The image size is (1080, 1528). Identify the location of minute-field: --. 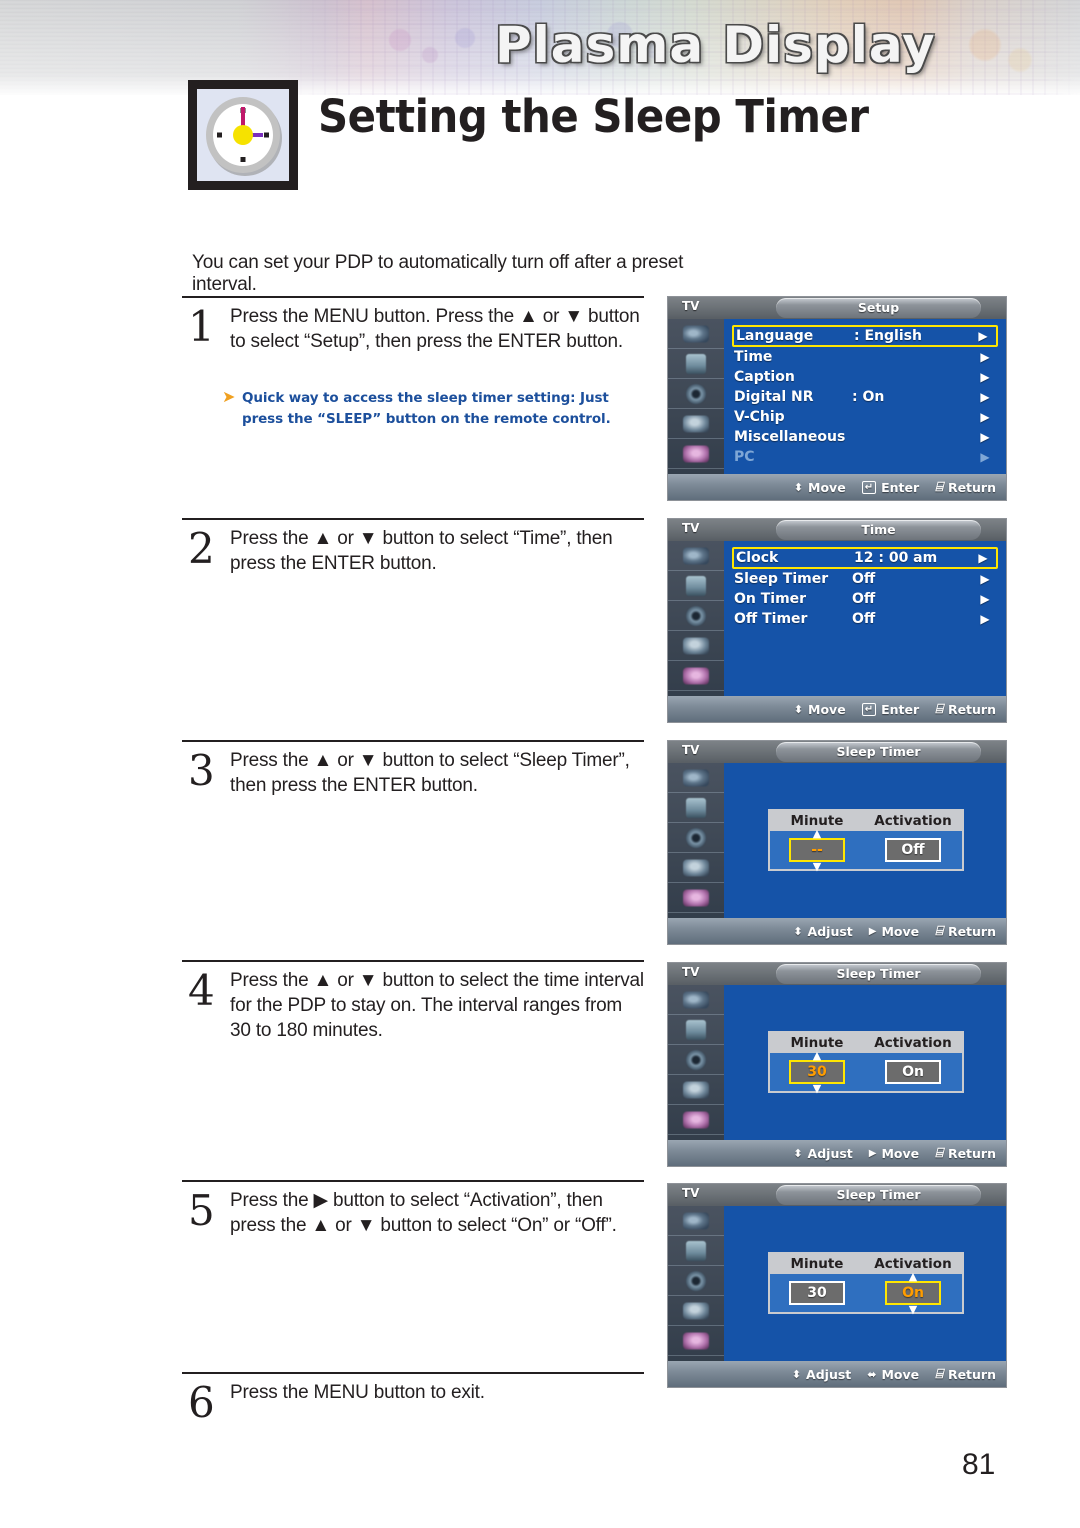
(817, 850).